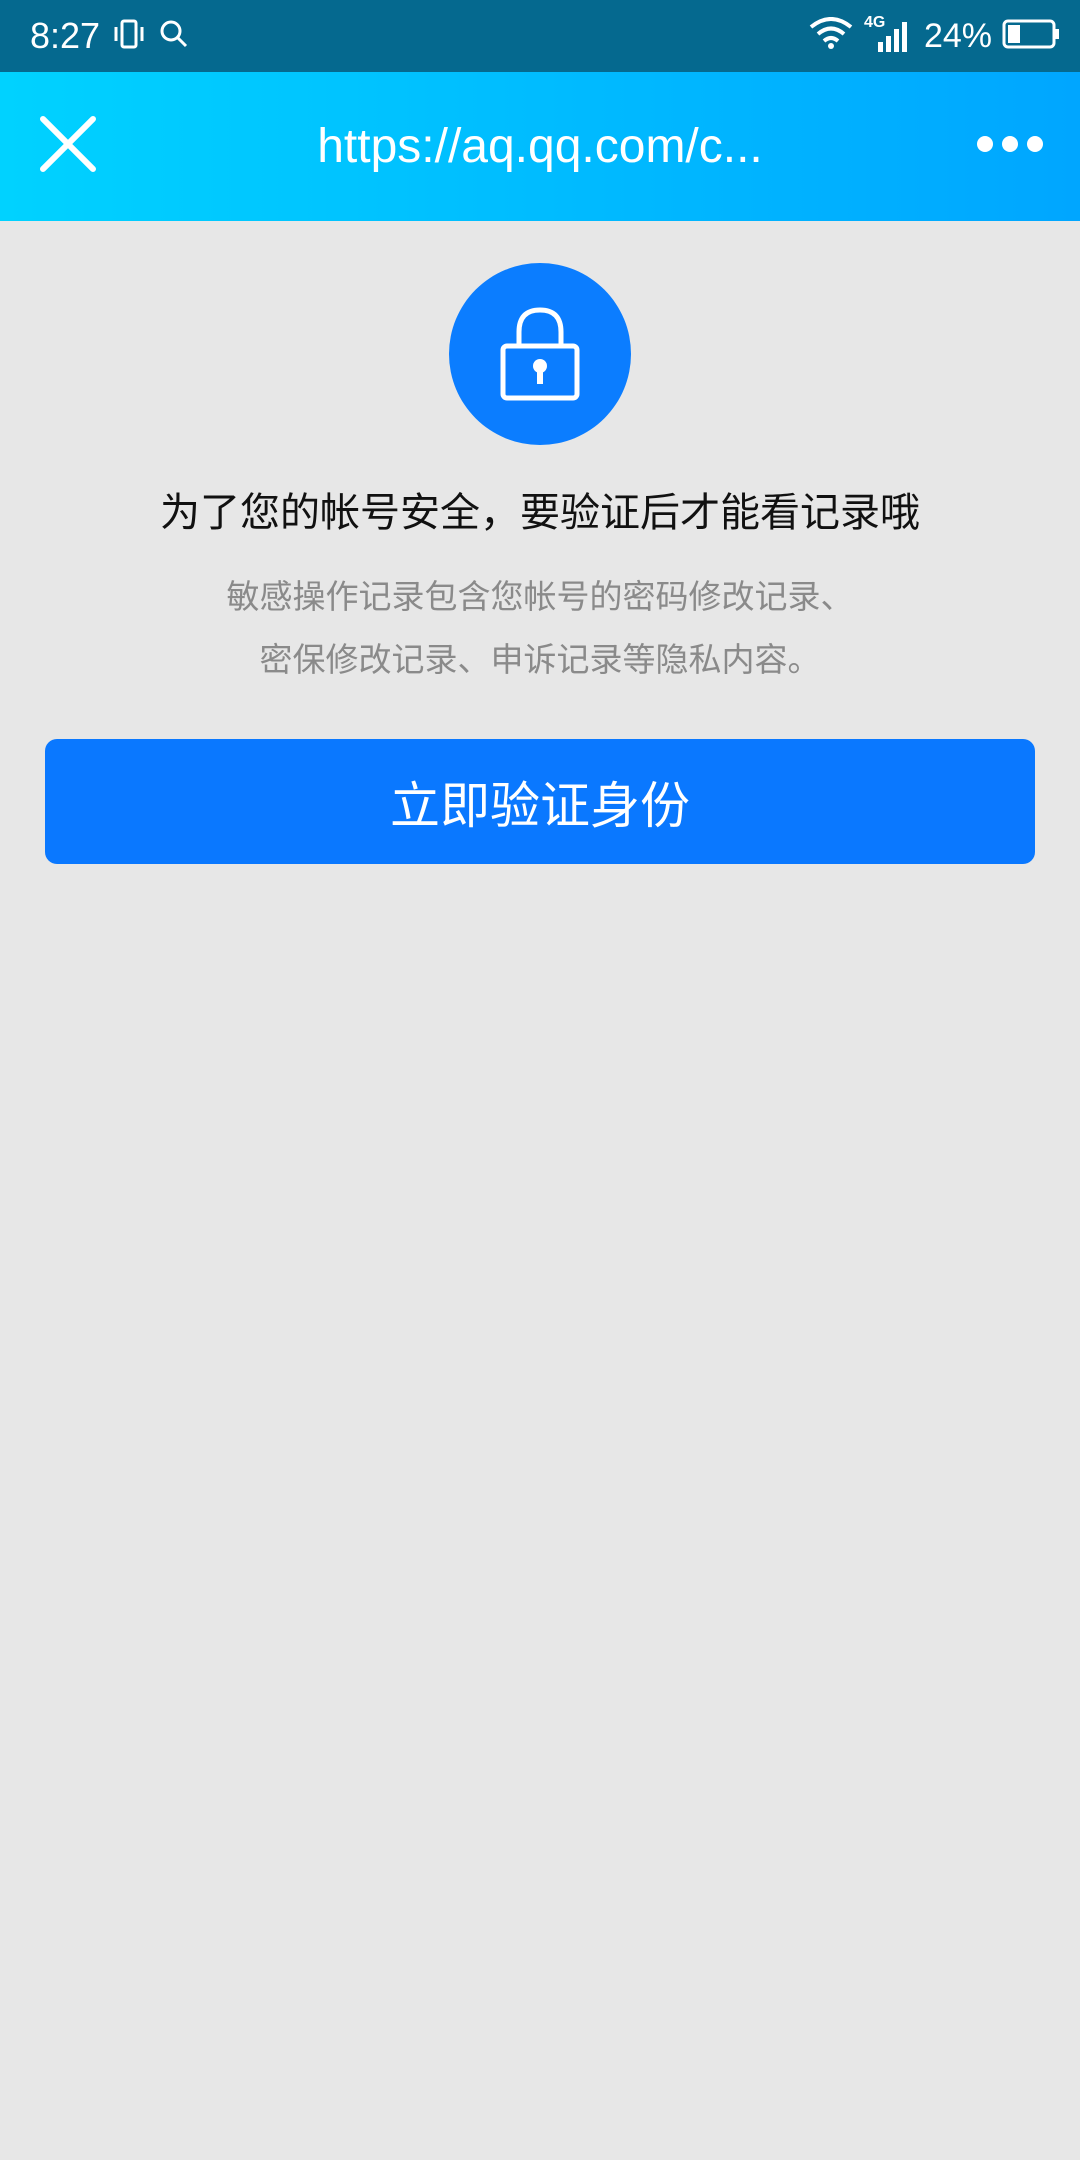 The width and height of the screenshot is (1080, 2160). I want to click on vibrate-icon, so click(129, 36).